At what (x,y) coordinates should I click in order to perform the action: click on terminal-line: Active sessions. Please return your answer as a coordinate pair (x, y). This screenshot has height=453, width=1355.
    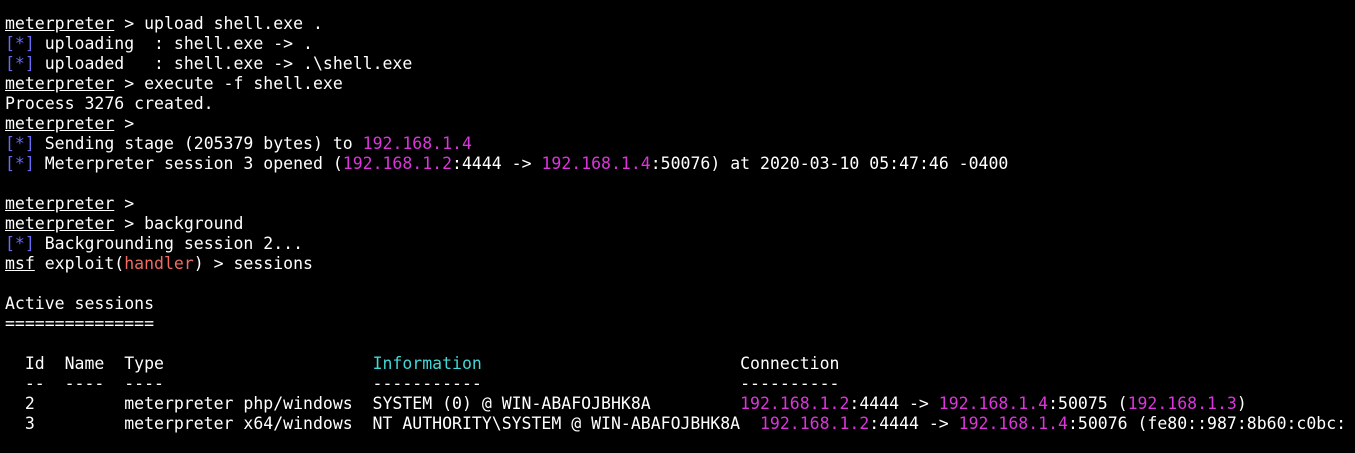
    Looking at the image, I should click on (680, 304).